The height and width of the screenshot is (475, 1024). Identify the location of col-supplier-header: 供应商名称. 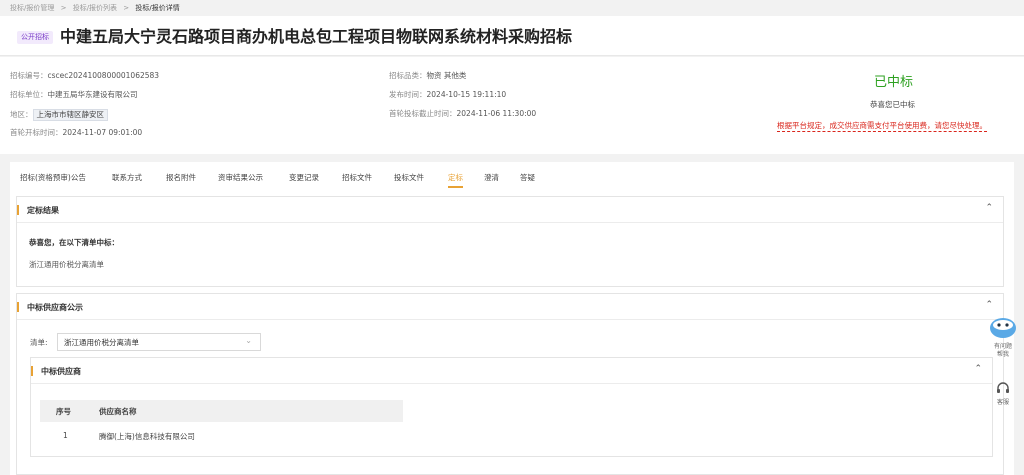
(118, 411).